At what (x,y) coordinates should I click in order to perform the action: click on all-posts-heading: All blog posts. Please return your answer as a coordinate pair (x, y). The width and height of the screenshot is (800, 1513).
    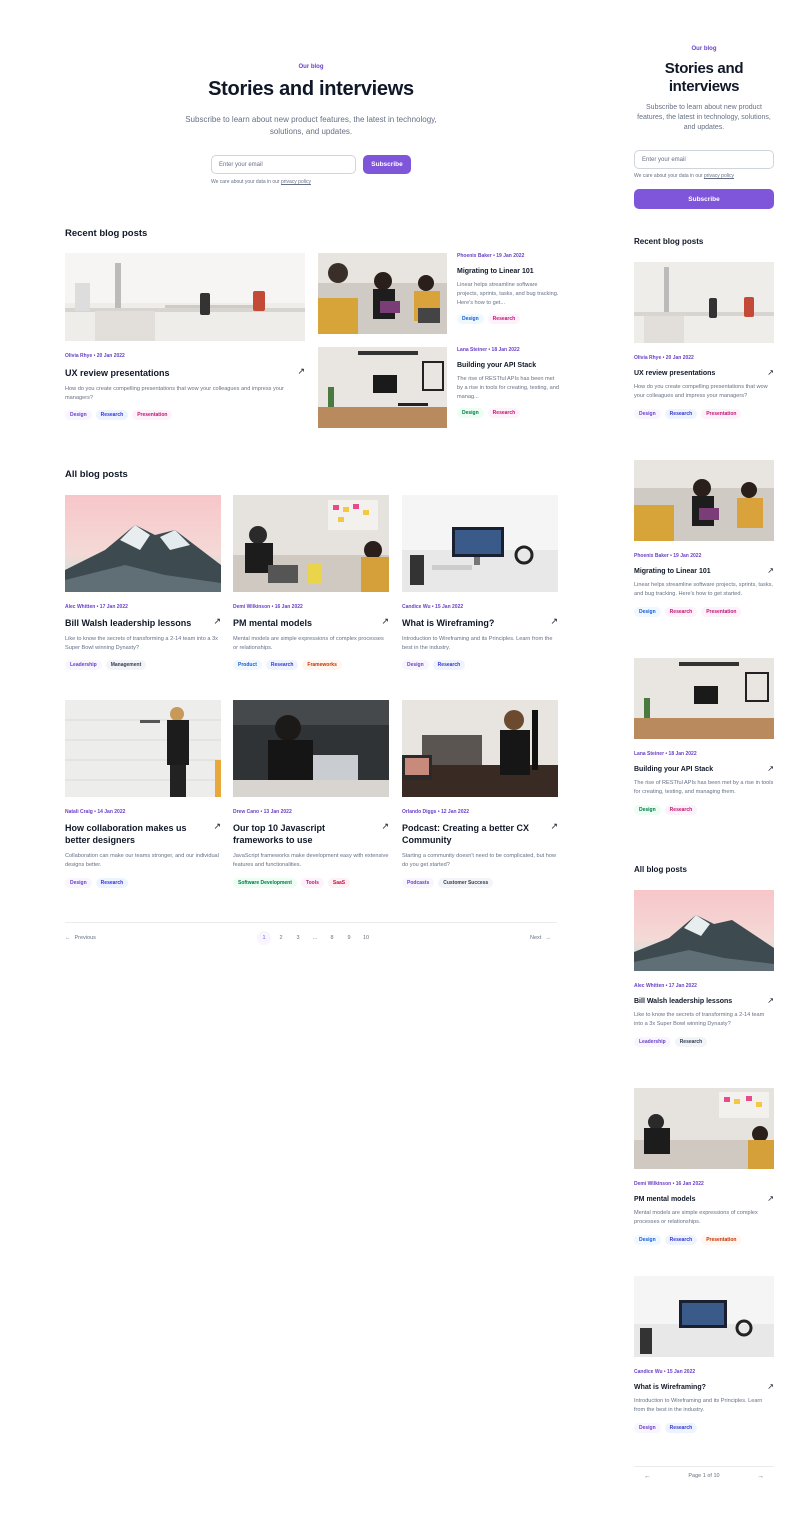
    Looking at the image, I should click on (96, 474).